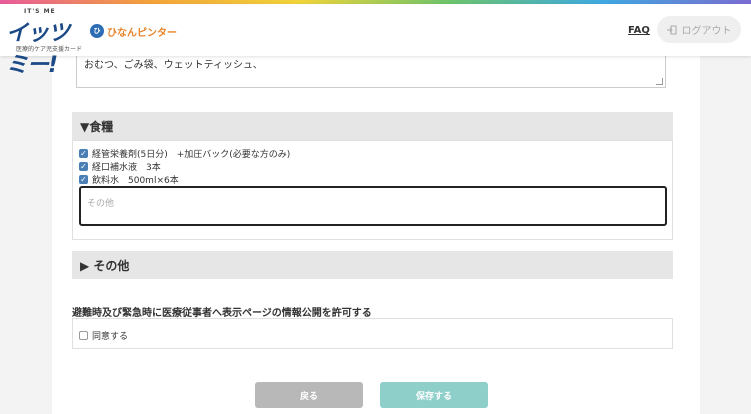  Describe the element at coordinates (135, 181) in the screenshot. I see `food-item-label: 飲料水 500ml×6本` at that location.